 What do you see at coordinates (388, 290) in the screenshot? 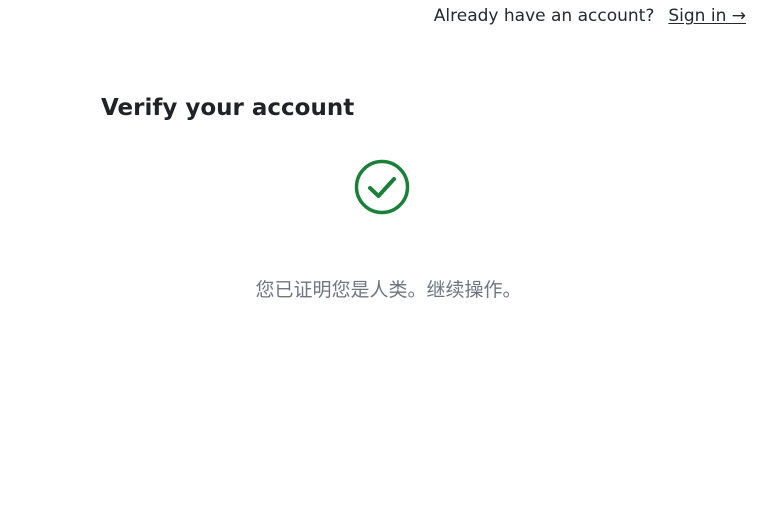
I see `verification-status-message: 您已证明您是人类。继续操作。` at bounding box center [388, 290].